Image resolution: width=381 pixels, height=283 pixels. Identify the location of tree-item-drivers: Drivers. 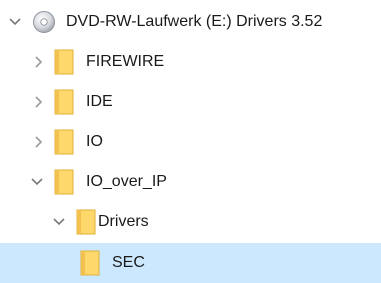
(190, 222).